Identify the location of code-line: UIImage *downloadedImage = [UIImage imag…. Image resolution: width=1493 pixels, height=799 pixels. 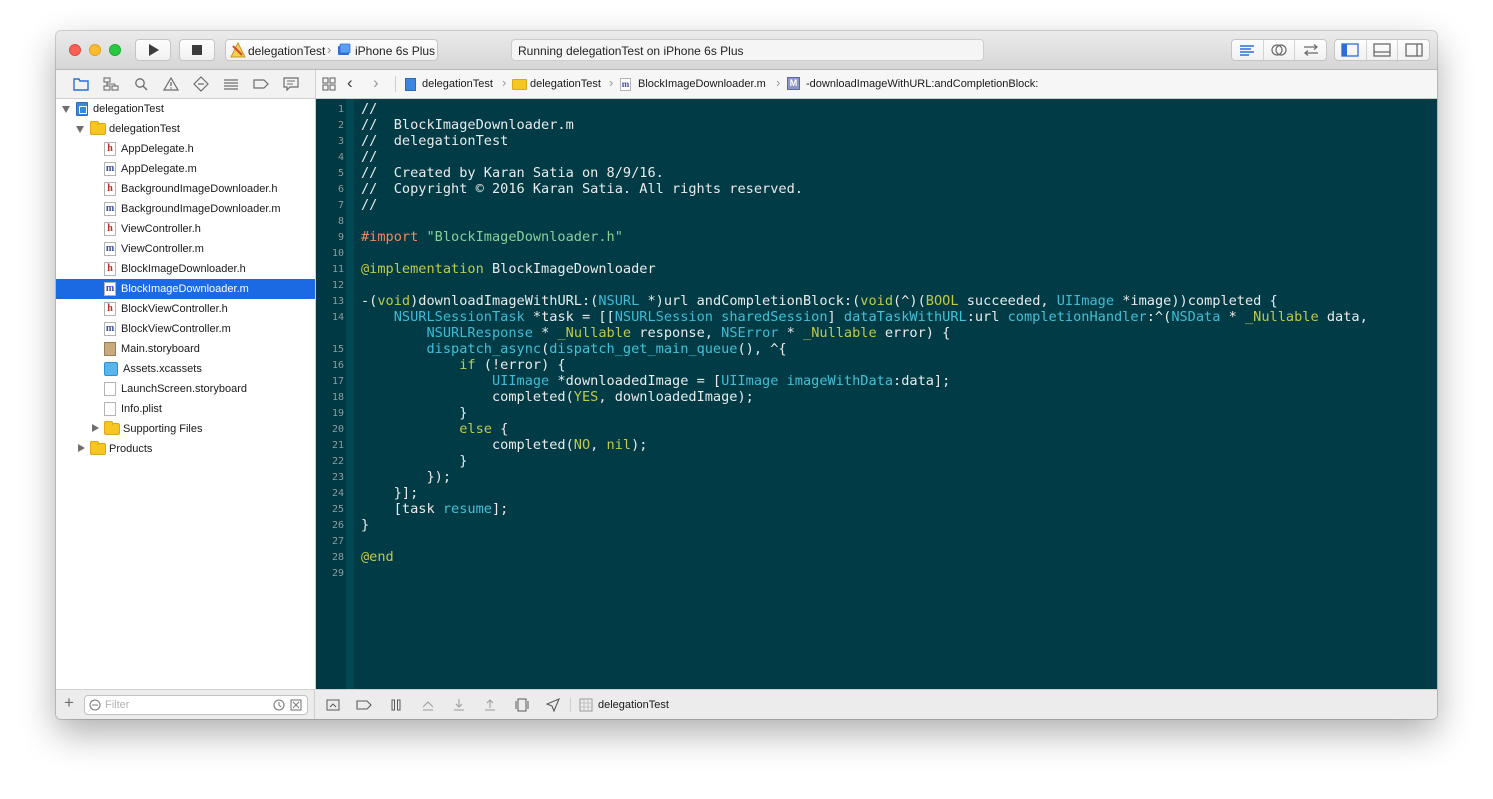
(655, 381).